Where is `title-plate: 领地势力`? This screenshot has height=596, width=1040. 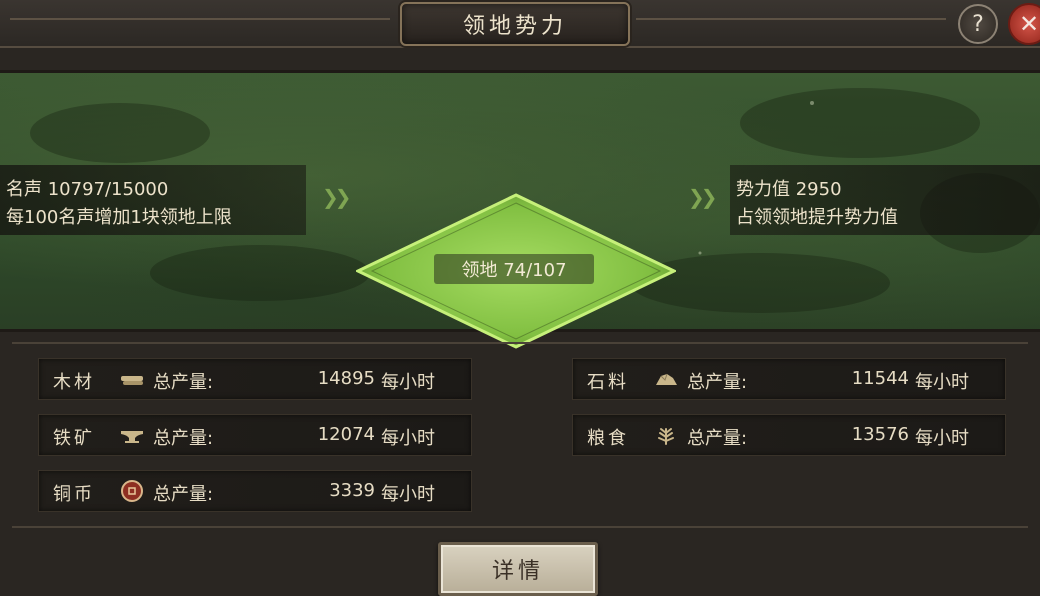 title-plate: 领地势力 is located at coordinates (515, 24).